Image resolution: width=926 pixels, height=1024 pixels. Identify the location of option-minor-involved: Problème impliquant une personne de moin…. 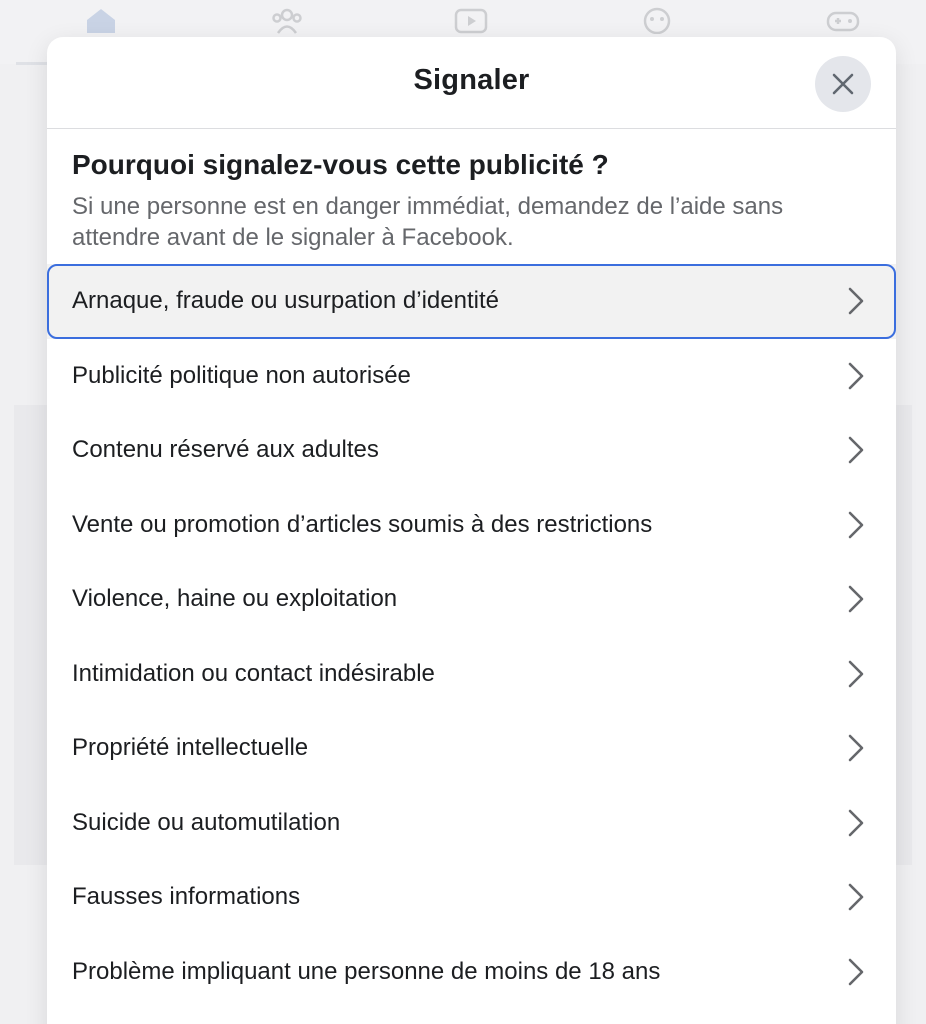
(471, 972).